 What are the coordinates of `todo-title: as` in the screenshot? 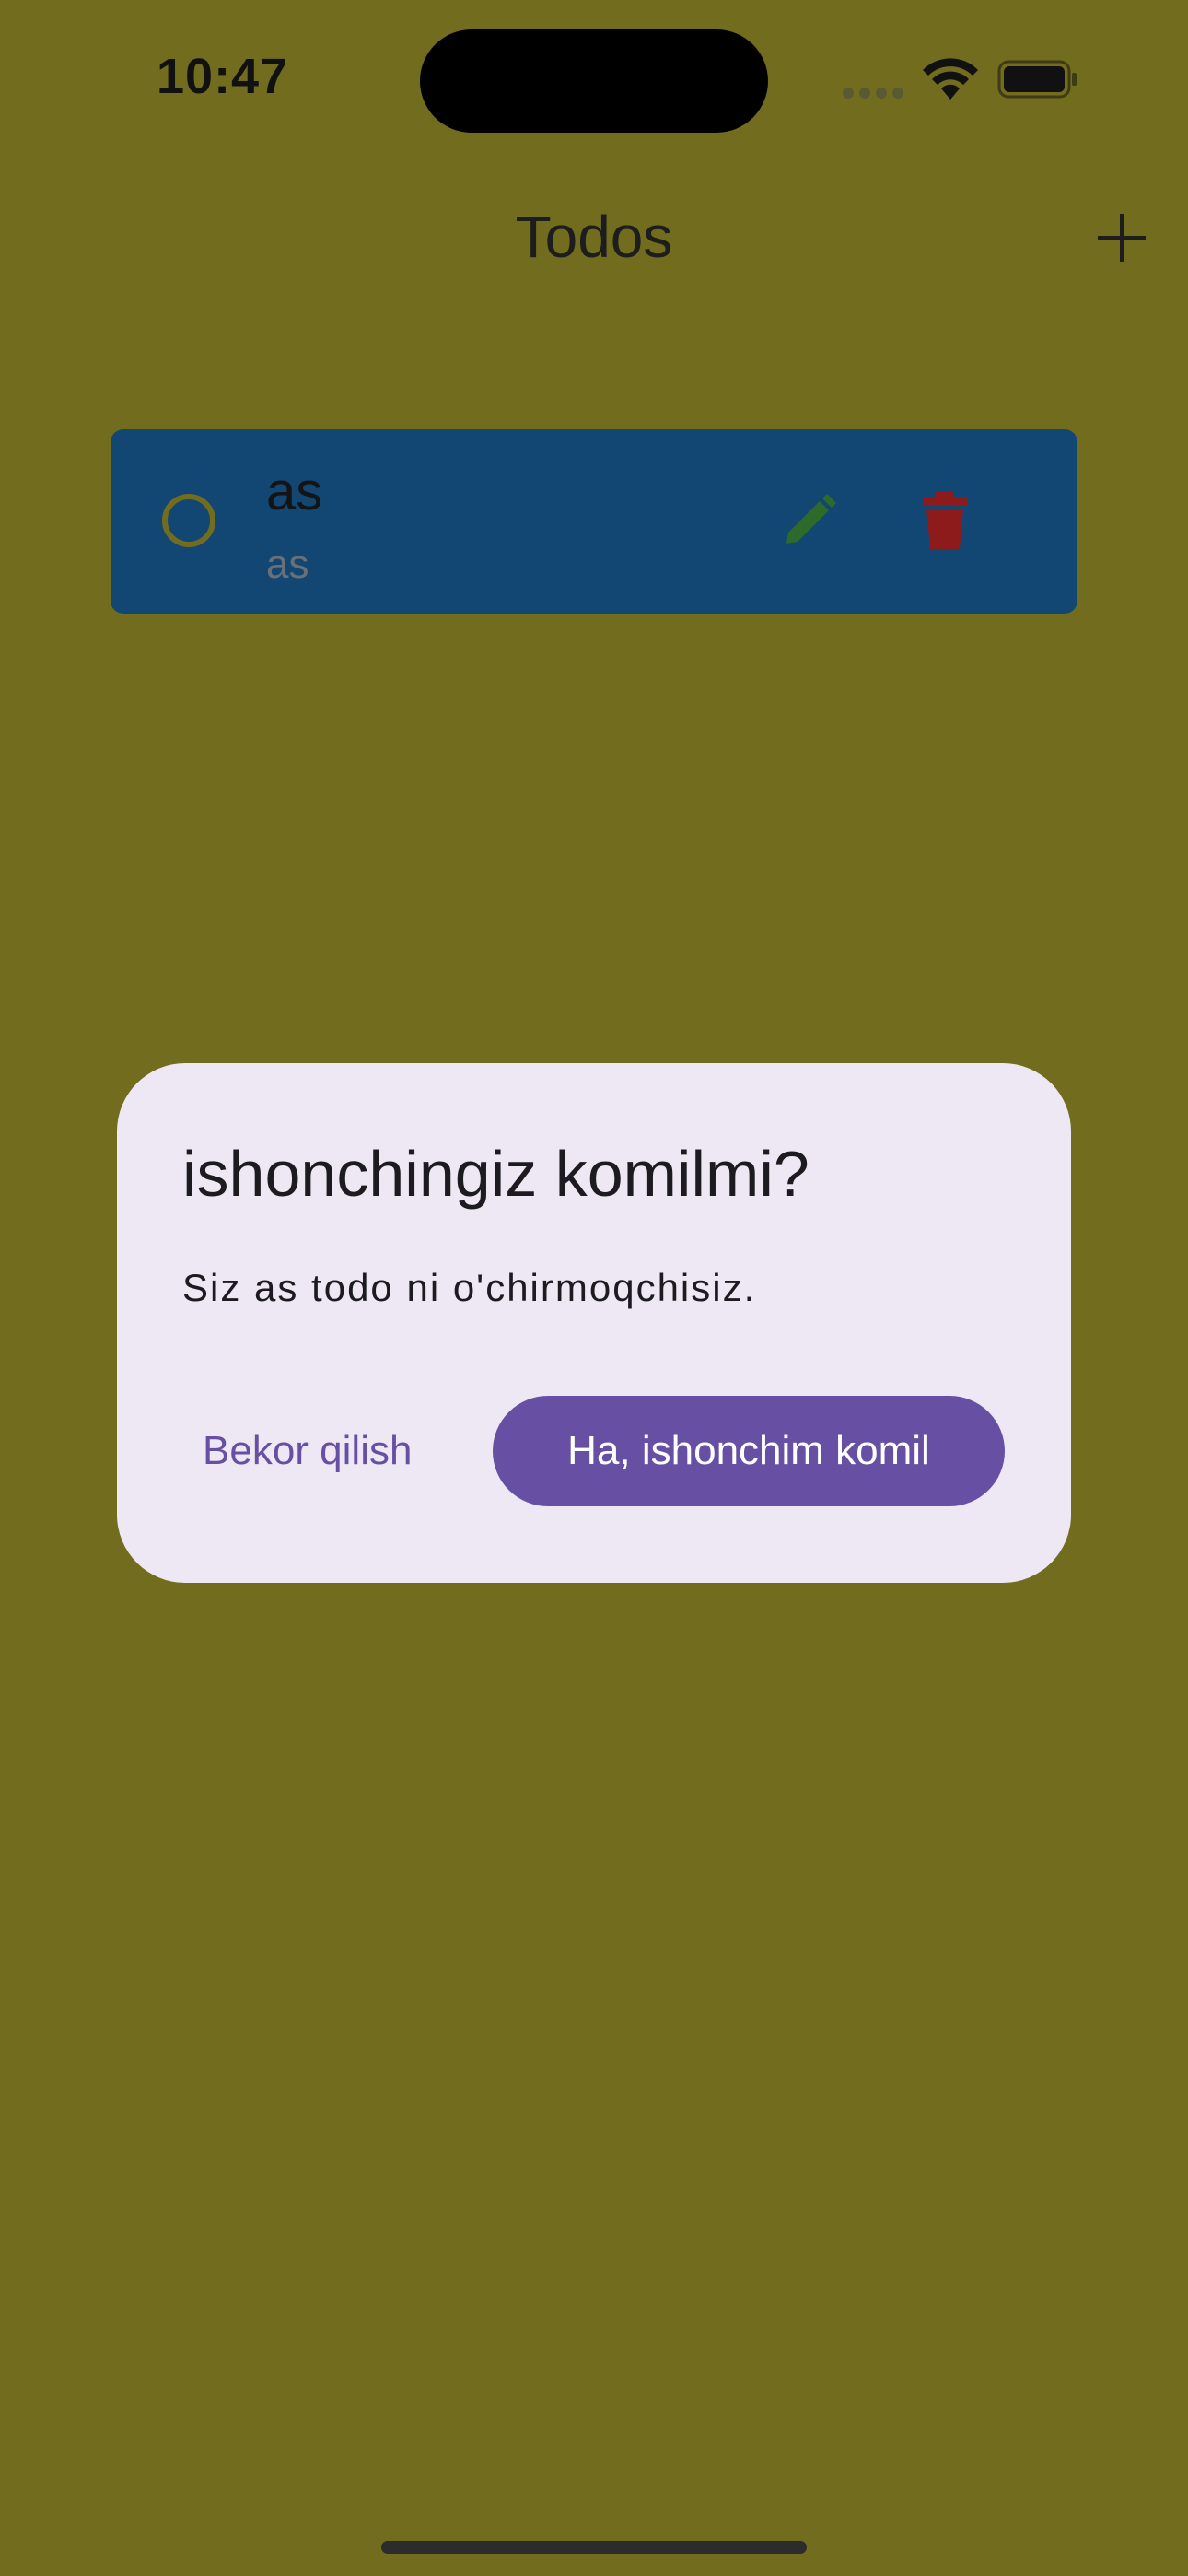 It's located at (294, 491).